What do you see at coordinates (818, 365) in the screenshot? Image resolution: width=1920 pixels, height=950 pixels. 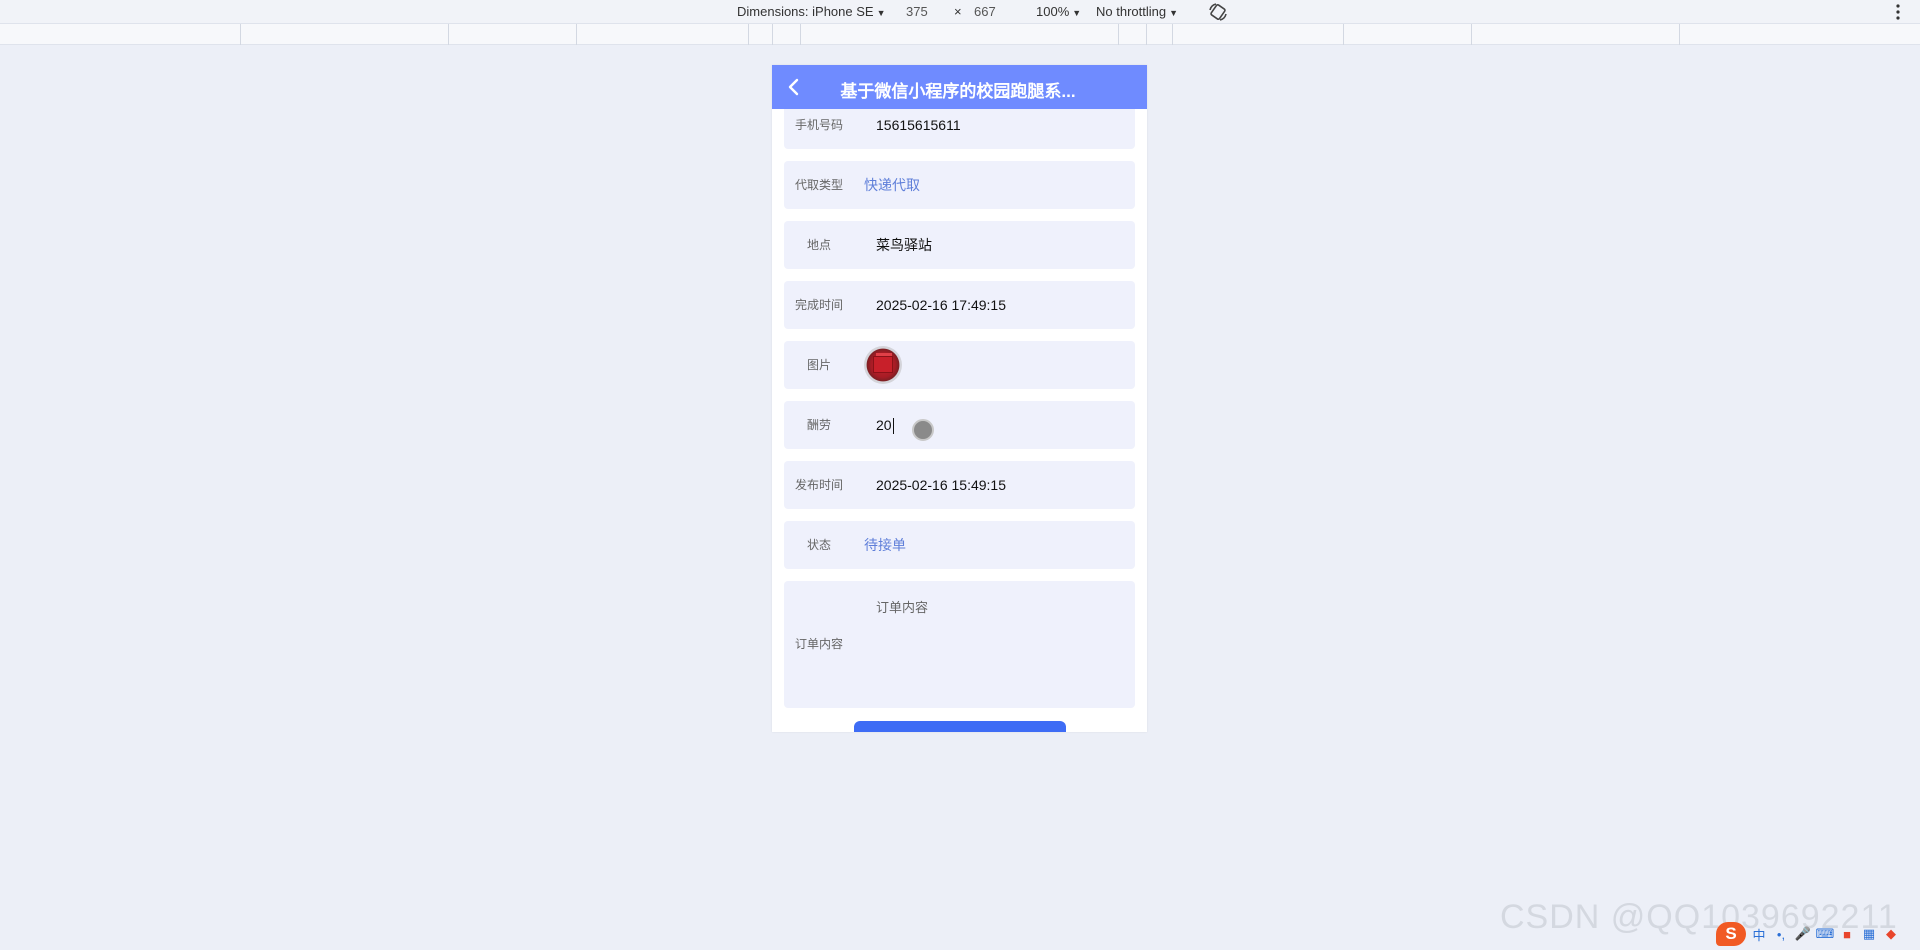 I see `image-label: 图片` at bounding box center [818, 365].